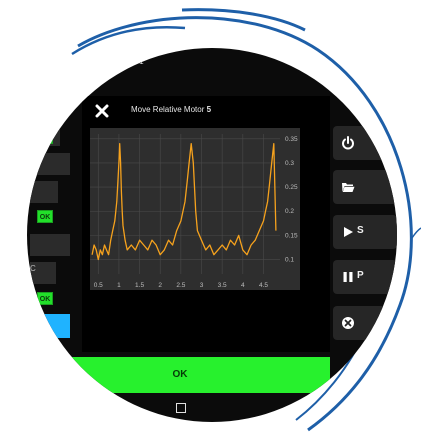  I want to click on ok-badge-2: OK, so click(45, 216).